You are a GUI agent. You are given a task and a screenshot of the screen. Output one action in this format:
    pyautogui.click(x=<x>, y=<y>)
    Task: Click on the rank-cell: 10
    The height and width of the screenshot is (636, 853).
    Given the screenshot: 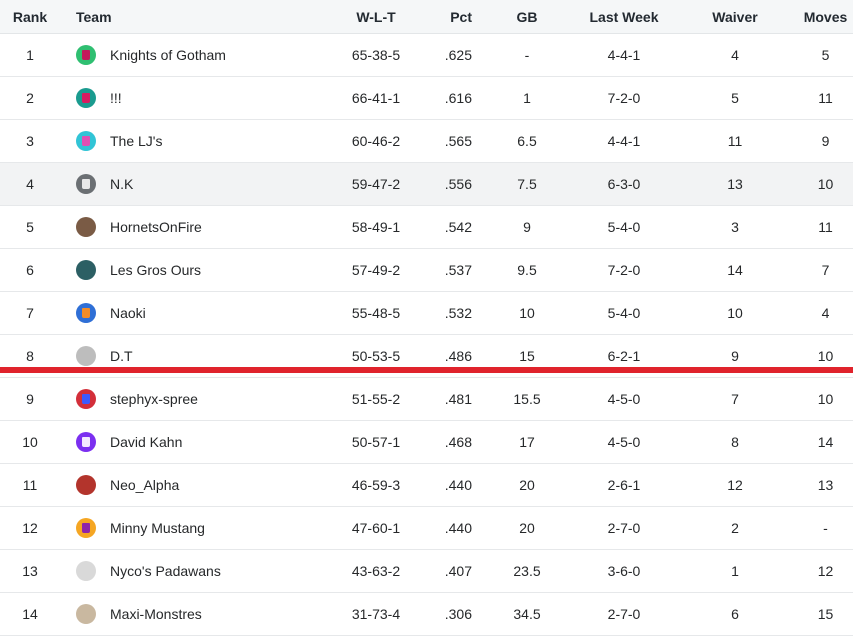 What is the action you would take?
    pyautogui.click(x=30, y=442)
    